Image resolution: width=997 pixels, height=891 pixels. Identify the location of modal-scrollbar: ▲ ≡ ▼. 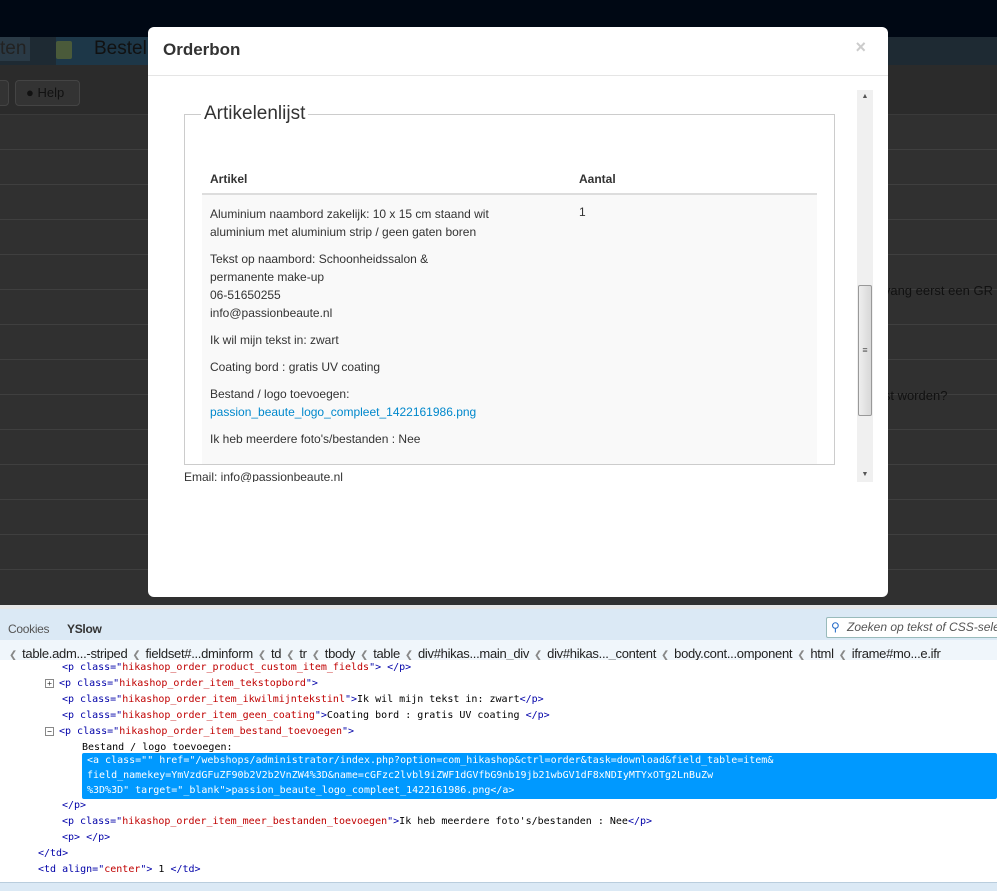
(865, 286).